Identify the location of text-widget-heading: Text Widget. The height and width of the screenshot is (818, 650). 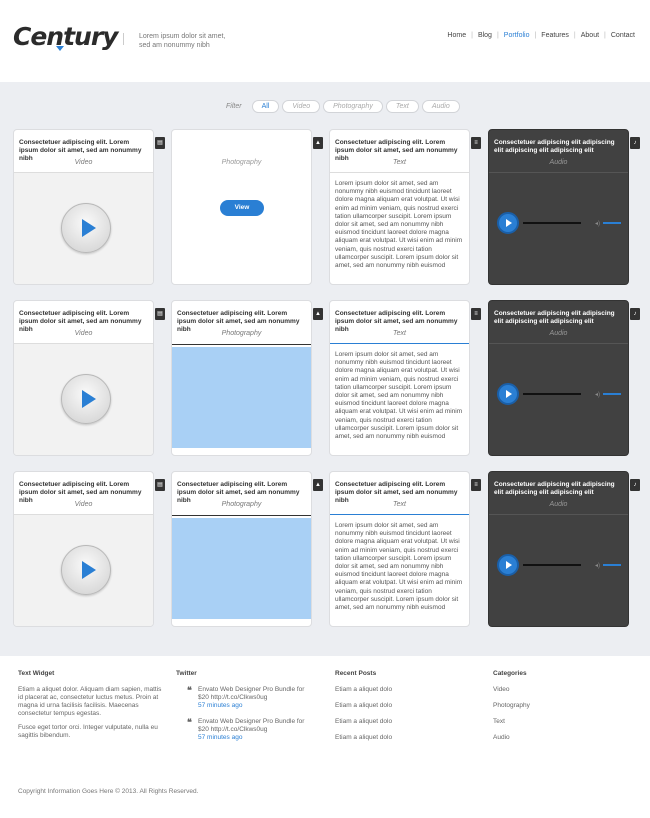
(36, 673).